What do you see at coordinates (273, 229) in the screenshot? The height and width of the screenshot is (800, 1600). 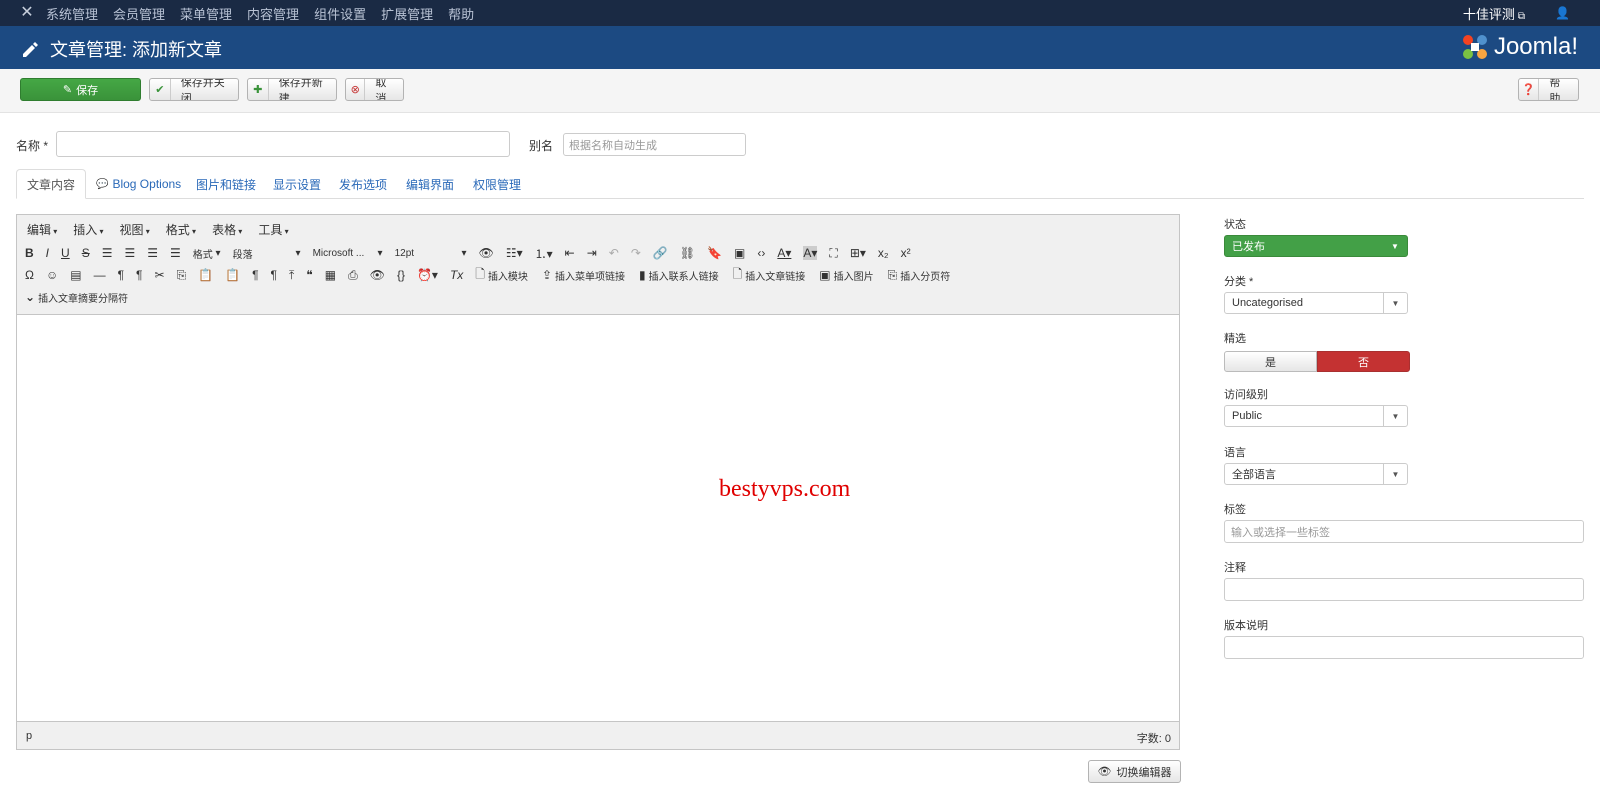 I see `editor-menu-tools: 工具` at bounding box center [273, 229].